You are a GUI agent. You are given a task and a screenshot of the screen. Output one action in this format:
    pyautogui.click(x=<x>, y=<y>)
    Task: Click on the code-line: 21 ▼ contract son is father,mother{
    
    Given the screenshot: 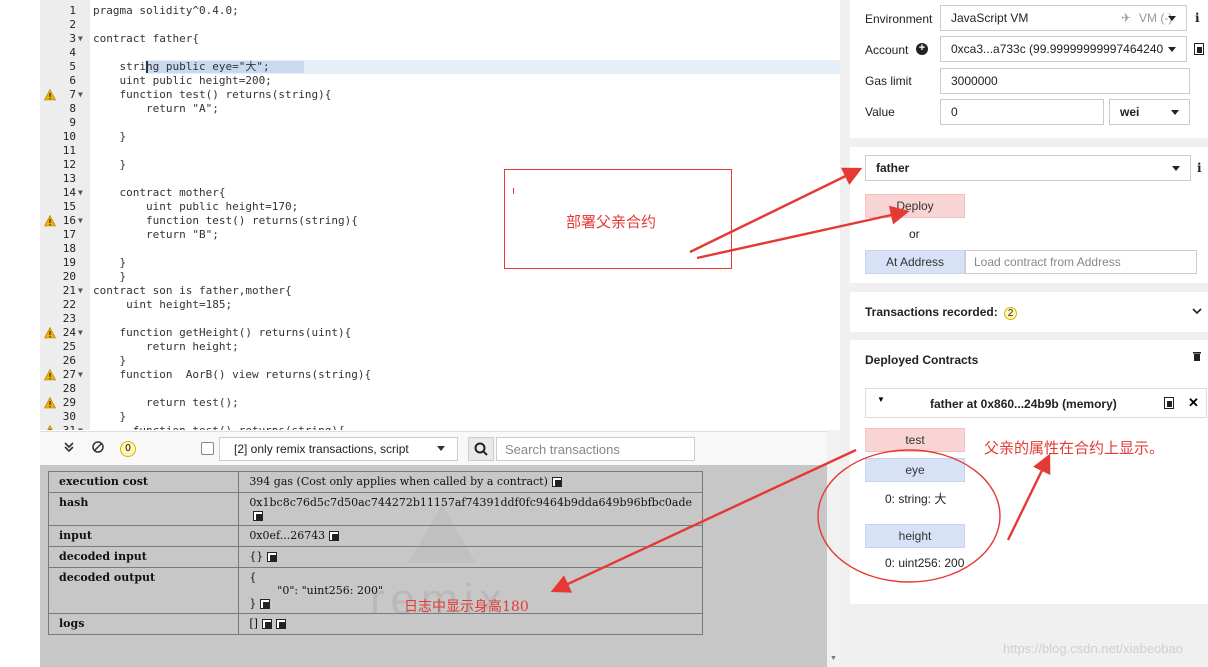 What is the action you would take?
    pyautogui.click(x=435, y=291)
    